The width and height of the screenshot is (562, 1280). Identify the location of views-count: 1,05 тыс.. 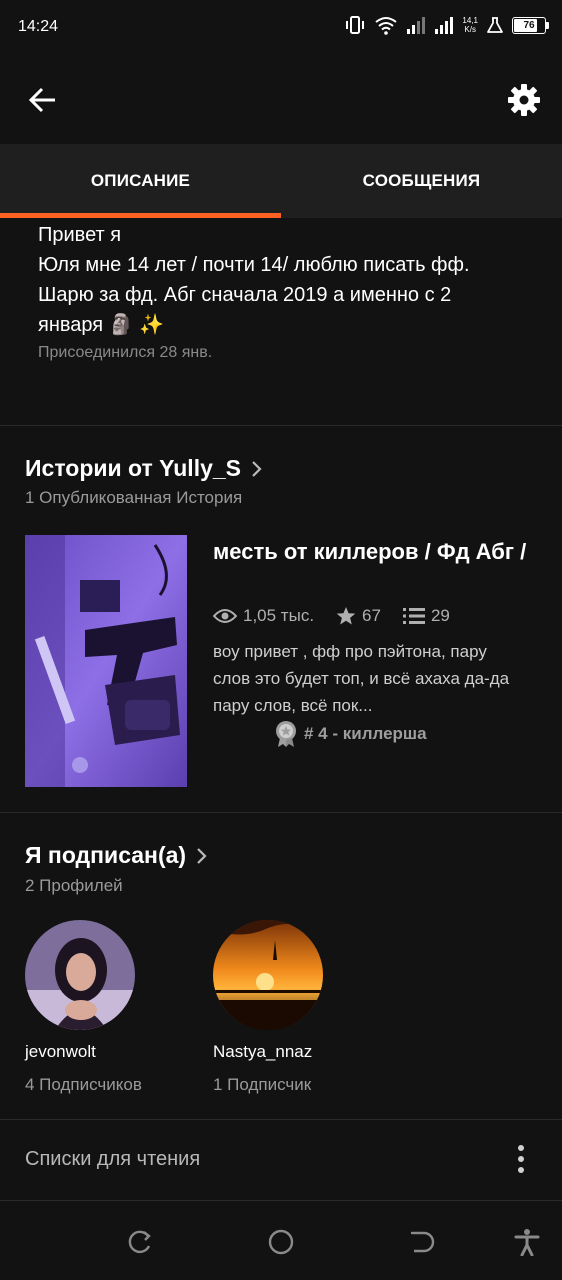
(279, 615).